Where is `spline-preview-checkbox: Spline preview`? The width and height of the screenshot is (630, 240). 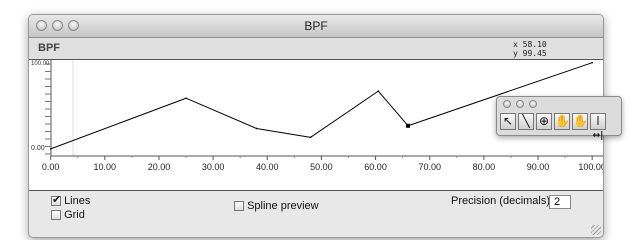
spline-preview-checkbox: Spline preview is located at coordinates (276, 206).